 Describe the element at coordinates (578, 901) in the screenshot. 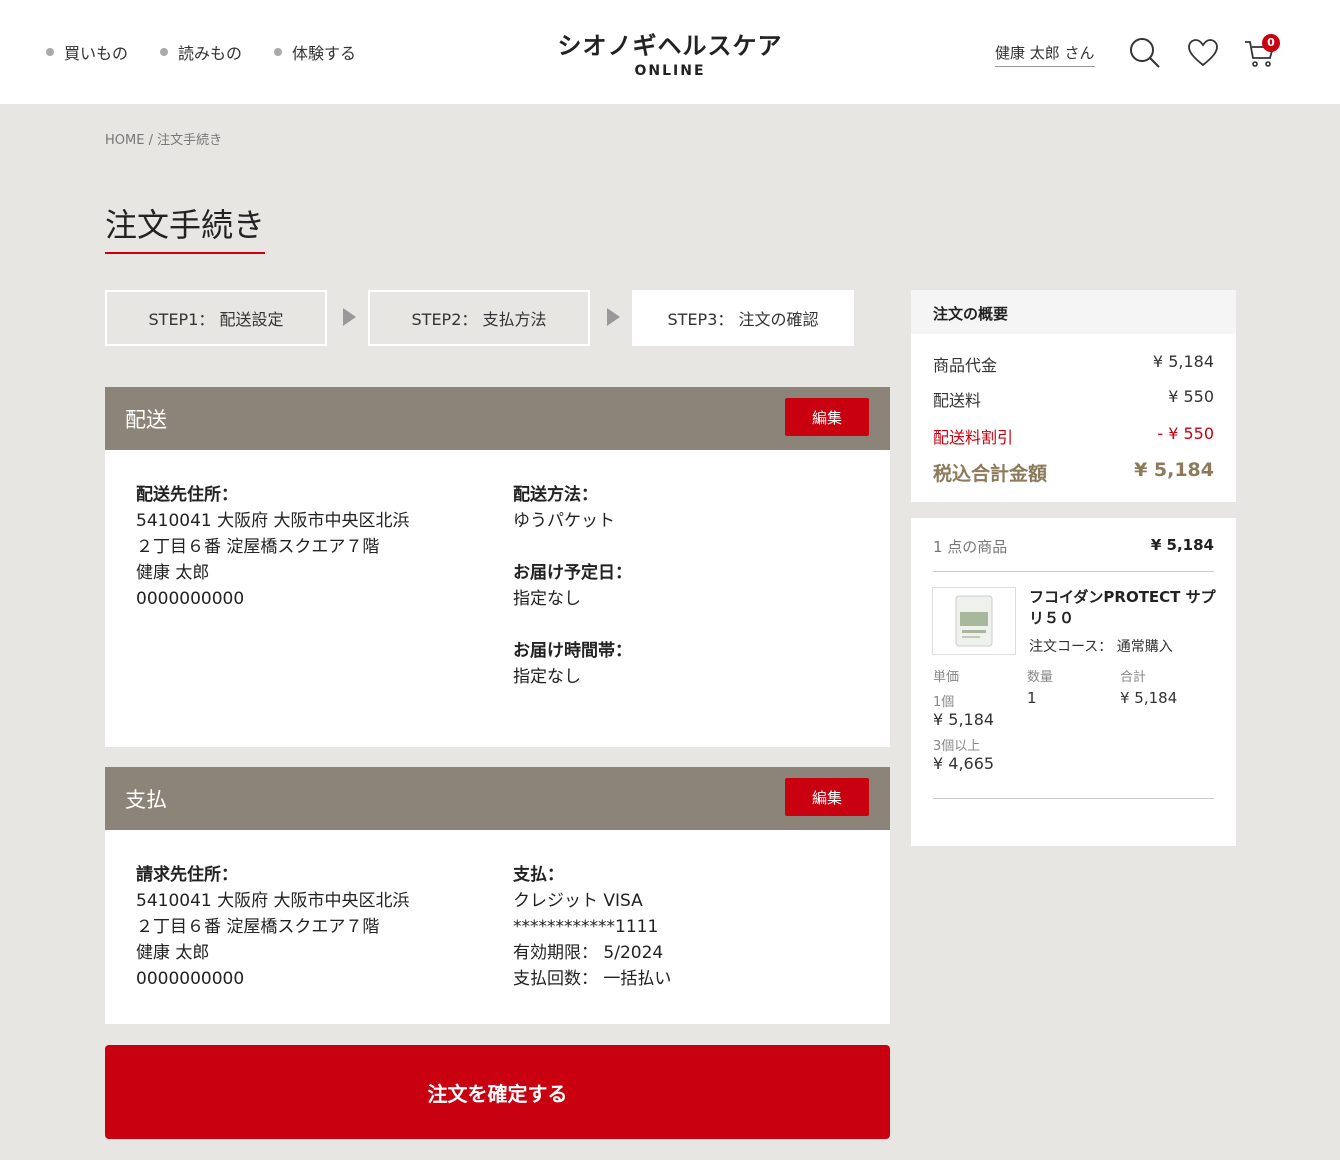

I see `card-type: クレジット VISA` at that location.